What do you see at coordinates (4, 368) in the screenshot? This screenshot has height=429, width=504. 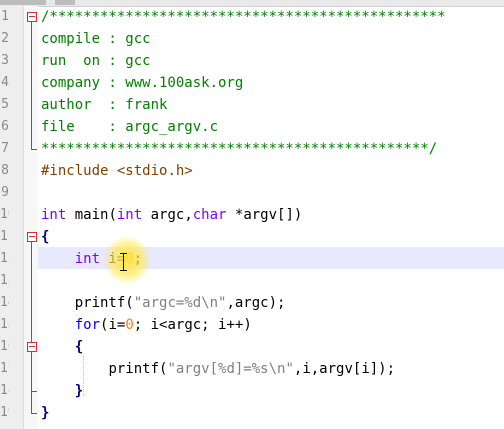 I see `line-number: 17` at bounding box center [4, 368].